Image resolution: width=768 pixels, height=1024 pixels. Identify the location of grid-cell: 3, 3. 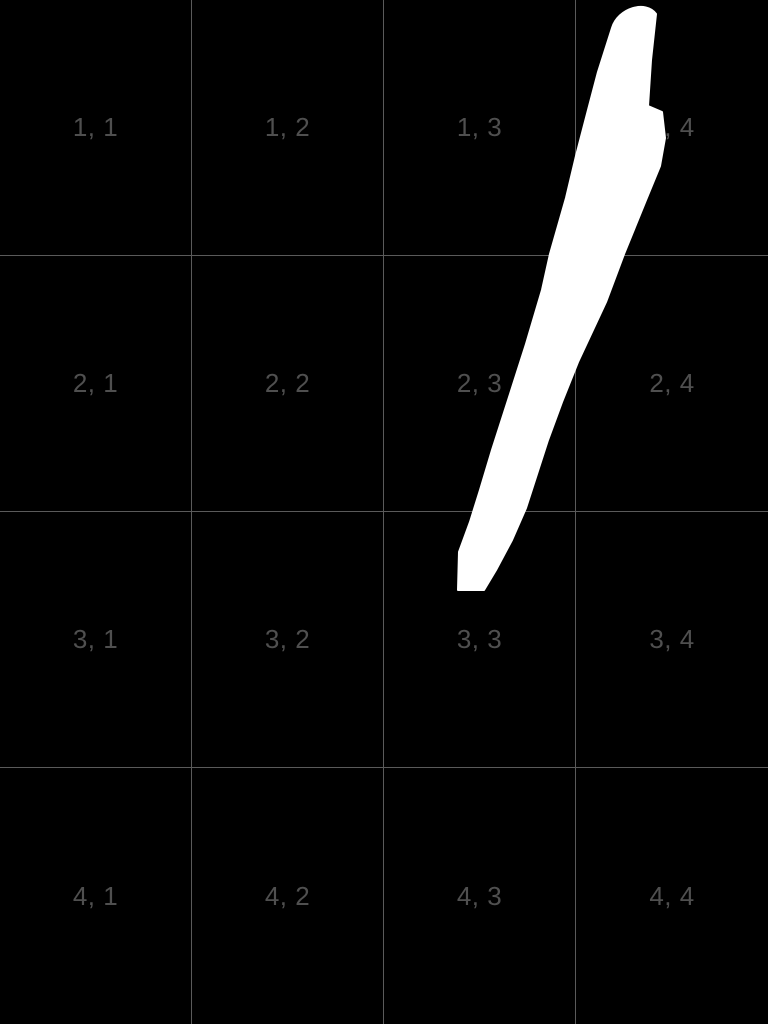
(480, 640).